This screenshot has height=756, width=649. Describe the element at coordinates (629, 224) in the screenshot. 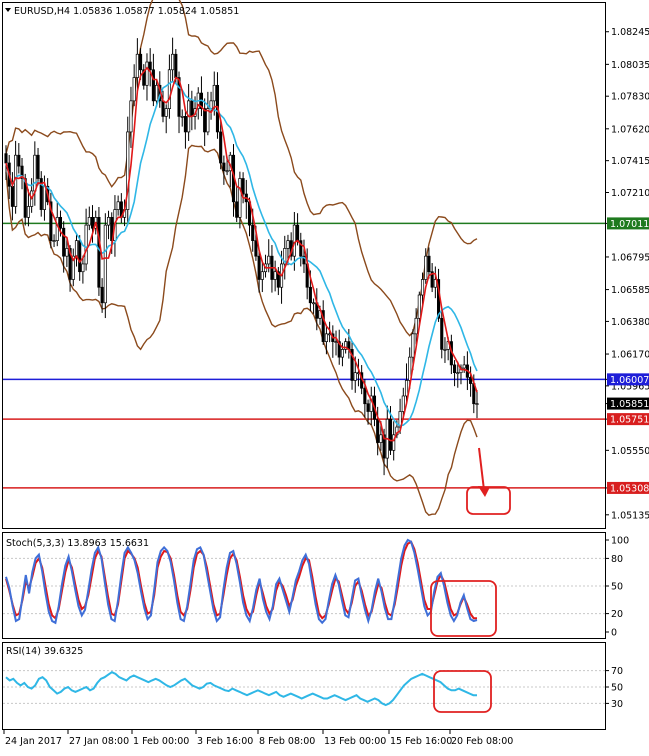

I see `level-tag-label: 1.07011` at that location.